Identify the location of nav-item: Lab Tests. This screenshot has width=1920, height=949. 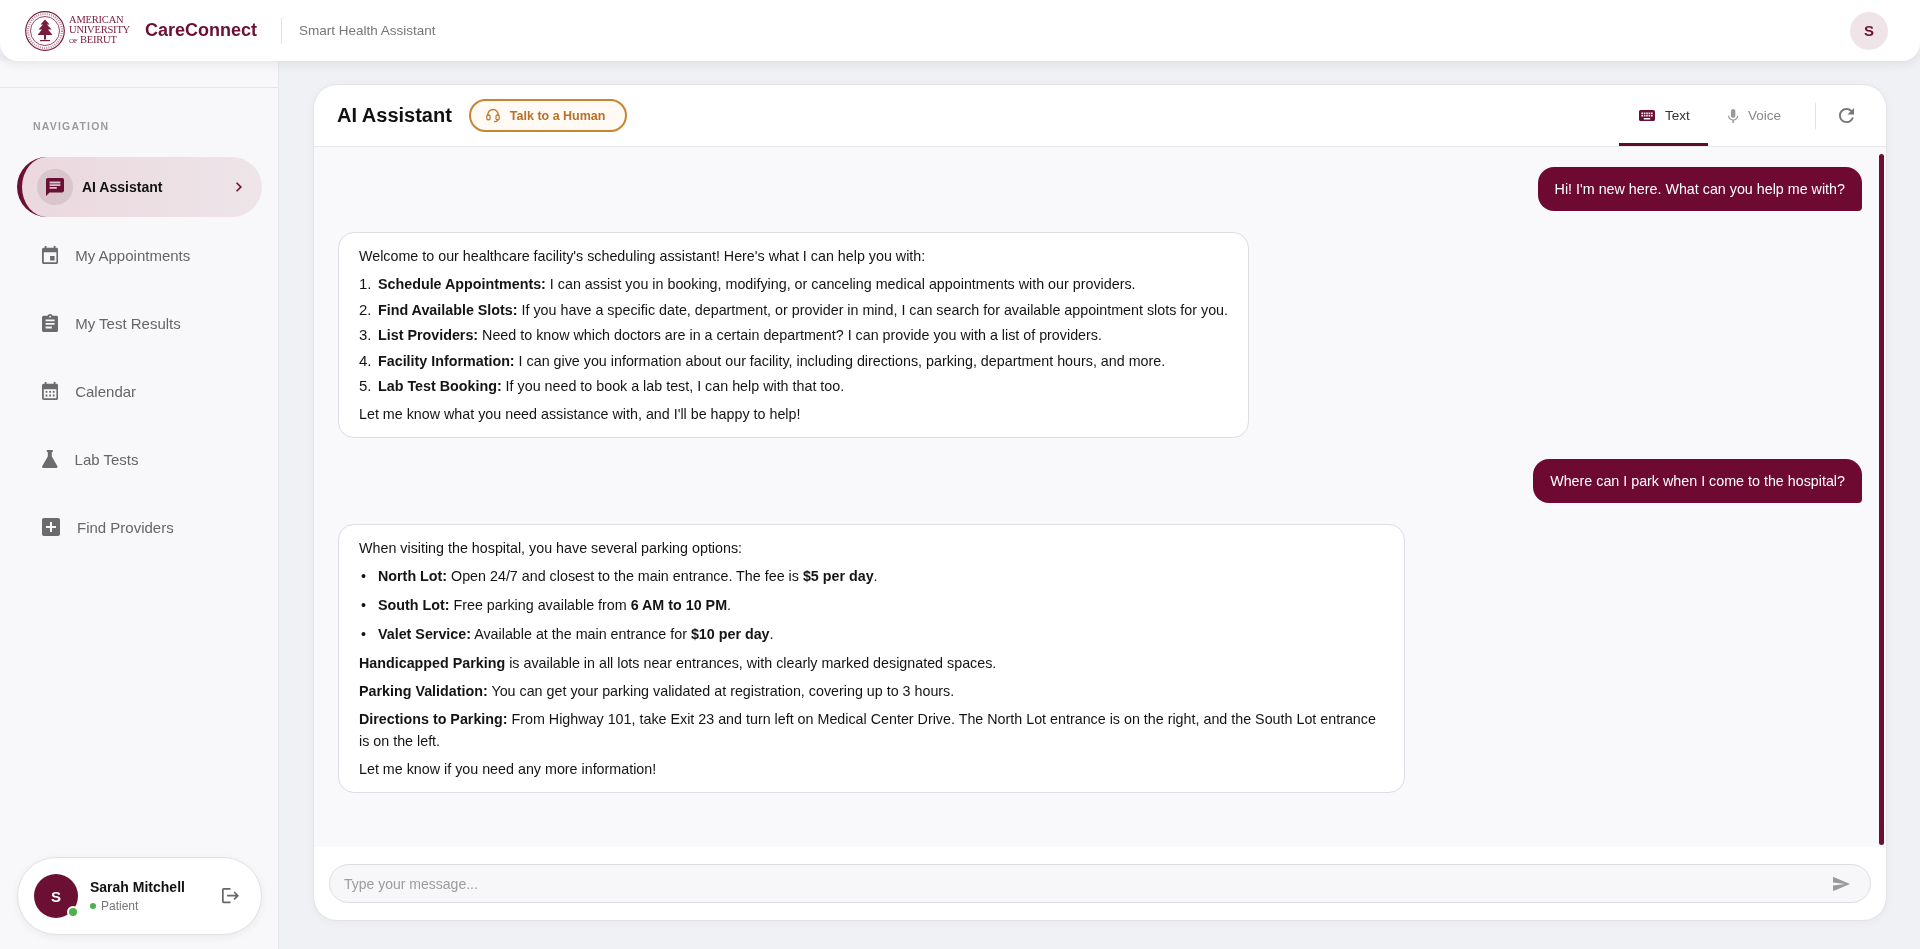
(139, 459).